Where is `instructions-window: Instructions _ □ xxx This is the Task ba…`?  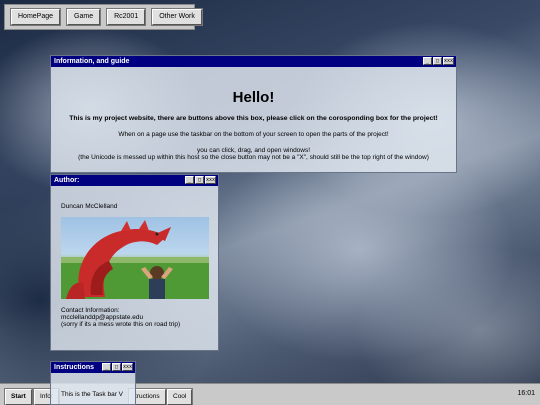 instructions-window: Instructions _ □ xxx This is the Task ba… is located at coordinates (93, 383).